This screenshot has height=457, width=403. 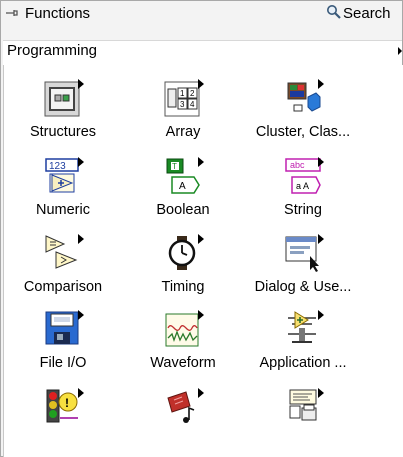 I want to click on palette-item-boolean: T A Boolean, so click(x=183, y=198).